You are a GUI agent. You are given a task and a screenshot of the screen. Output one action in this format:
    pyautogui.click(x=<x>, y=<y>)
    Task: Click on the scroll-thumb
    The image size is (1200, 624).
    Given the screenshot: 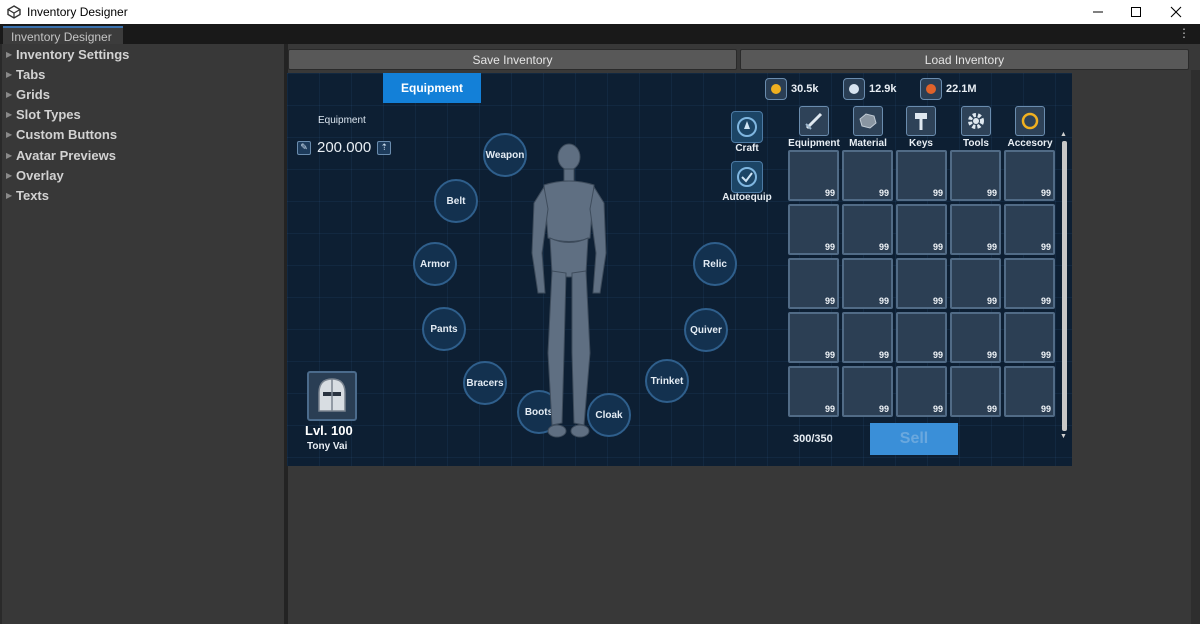 What is the action you would take?
    pyautogui.click(x=1064, y=286)
    